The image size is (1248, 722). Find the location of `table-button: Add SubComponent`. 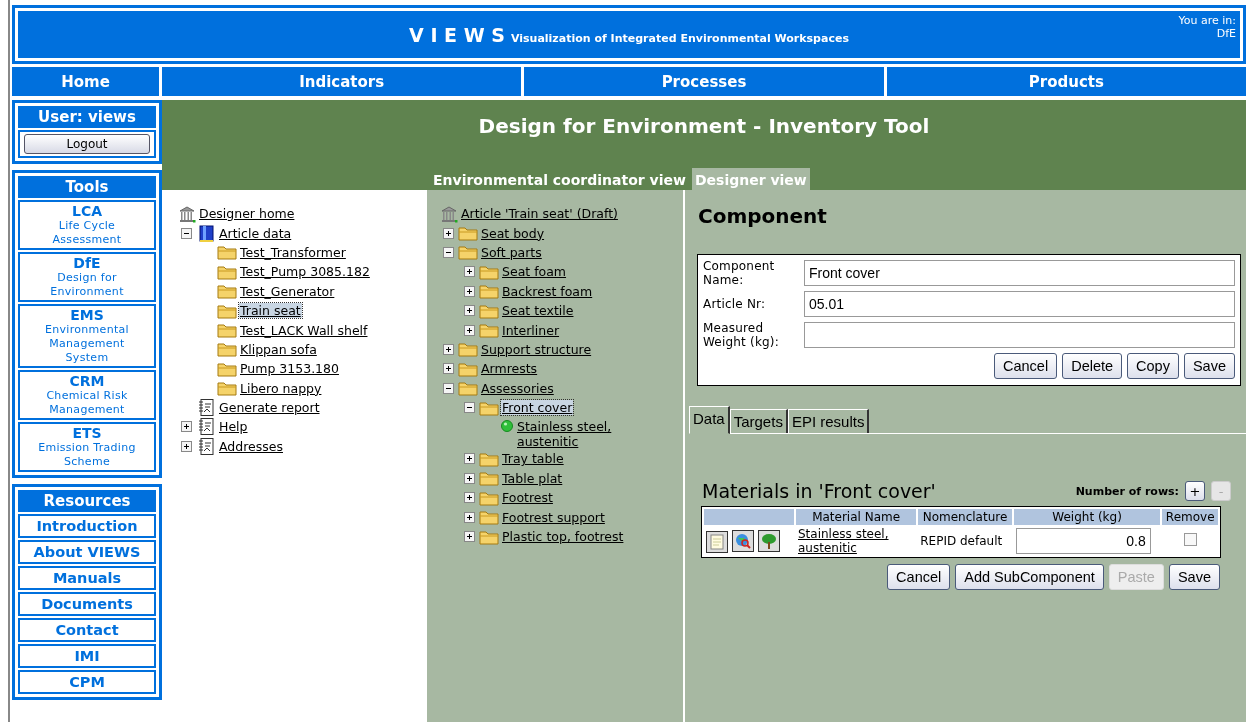

table-button: Add SubComponent is located at coordinates (1029, 577).